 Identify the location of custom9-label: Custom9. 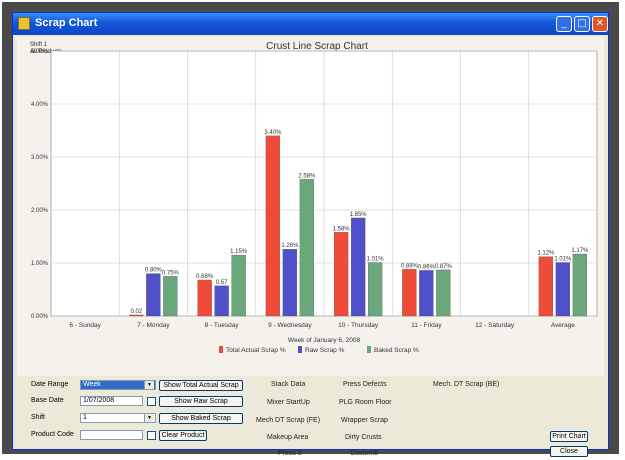
(364, 453).